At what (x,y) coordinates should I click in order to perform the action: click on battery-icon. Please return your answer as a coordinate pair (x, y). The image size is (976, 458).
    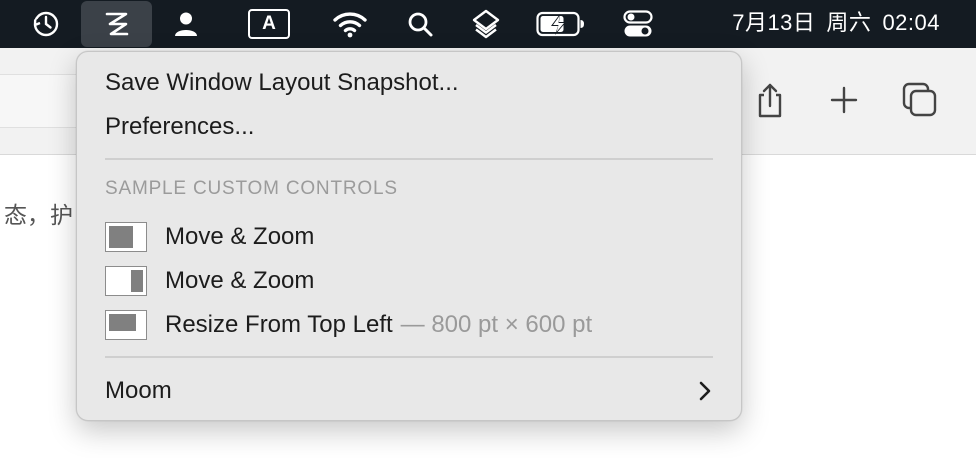
    Looking at the image, I should click on (561, 24).